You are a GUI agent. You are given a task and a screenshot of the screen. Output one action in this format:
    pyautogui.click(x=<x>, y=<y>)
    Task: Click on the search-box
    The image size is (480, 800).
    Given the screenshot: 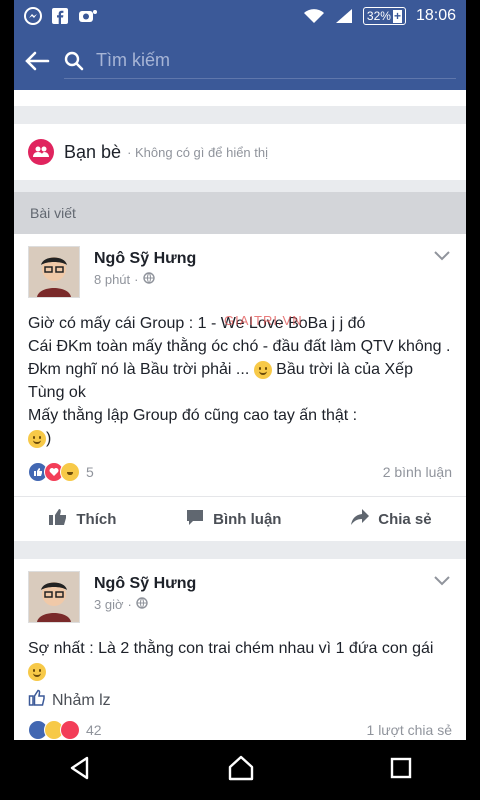 What is the action you would take?
    pyautogui.click(x=260, y=64)
    